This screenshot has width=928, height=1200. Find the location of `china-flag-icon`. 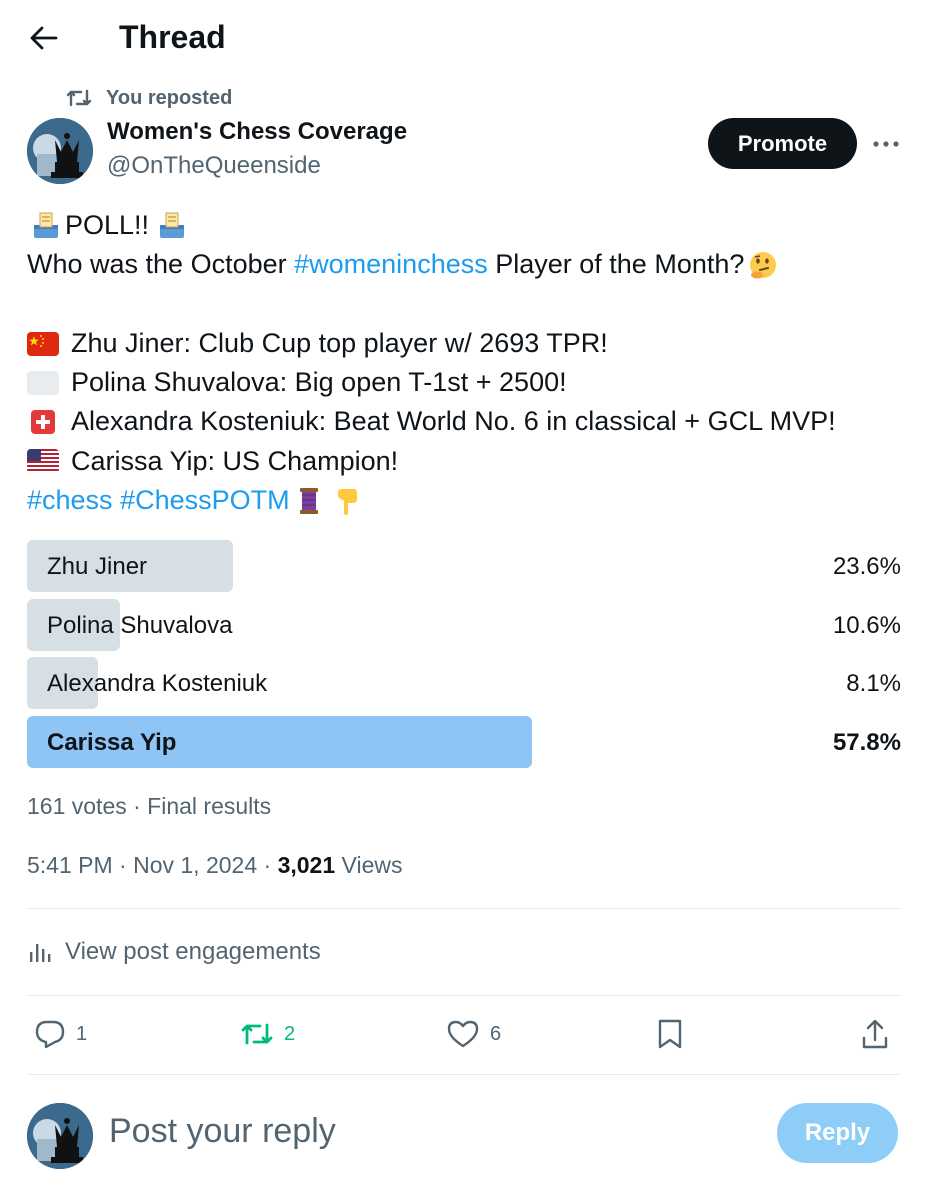

china-flag-icon is located at coordinates (43, 343).